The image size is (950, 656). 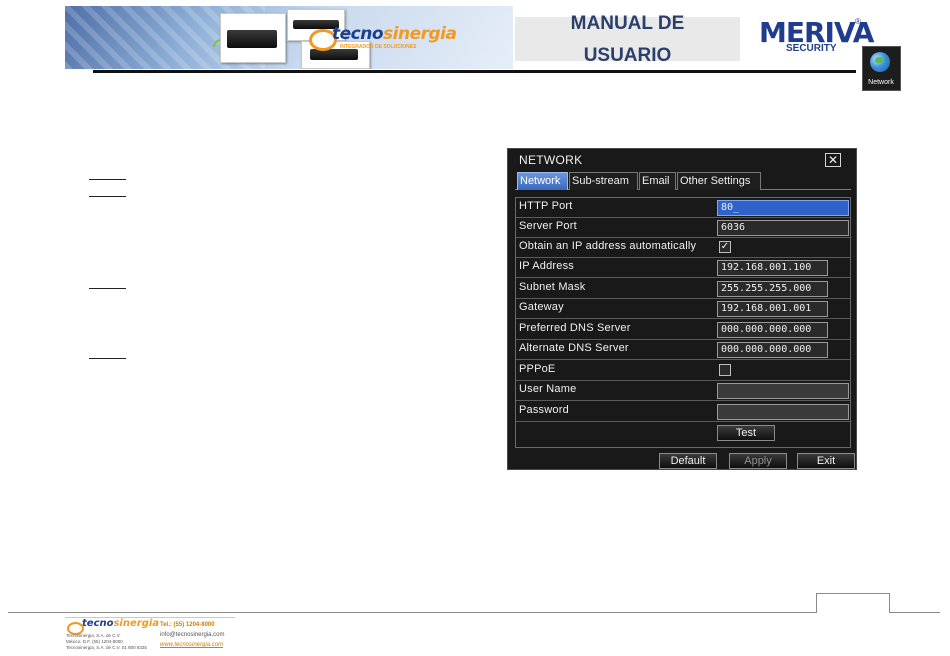 What do you see at coordinates (548, 226) in the screenshot?
I see `server-port-label: Server Port` at bounding box center [548, 226].